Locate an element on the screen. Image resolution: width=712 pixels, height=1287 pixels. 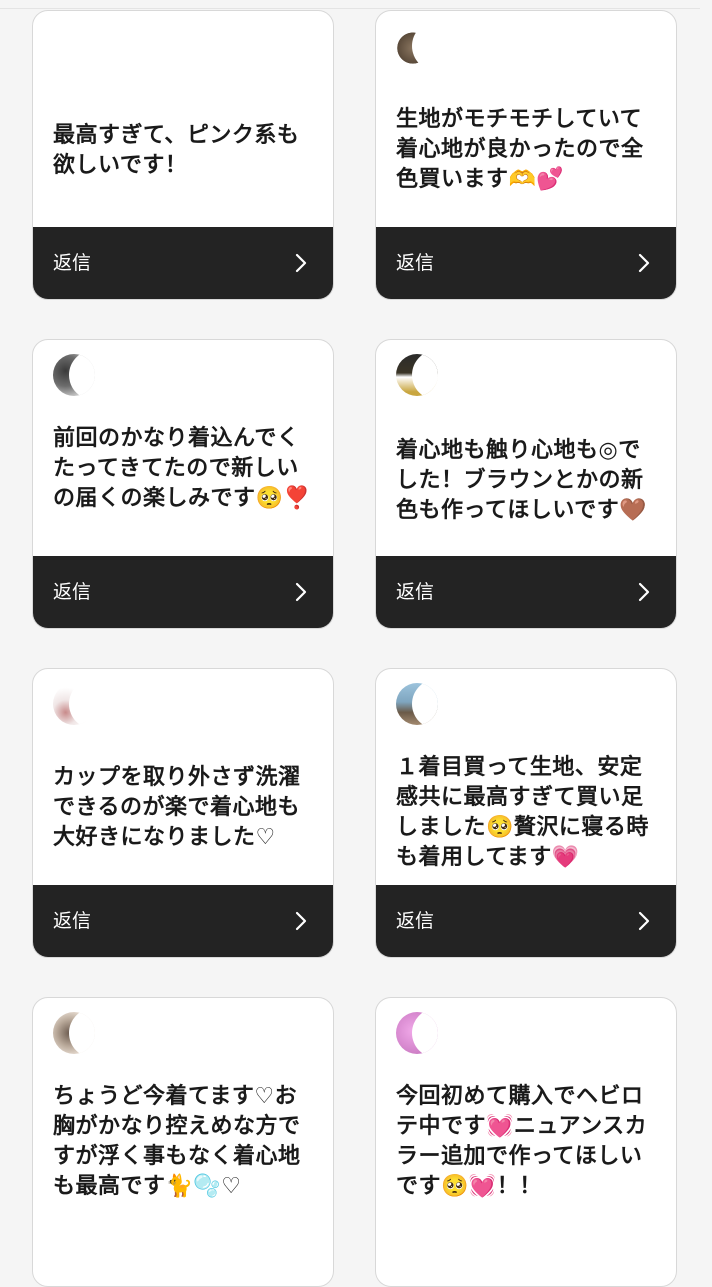
comment-text: カップを取り外さず洗濯できるのが楽で着心地も大好きになりました♡ is located at coordinates (177, 807).